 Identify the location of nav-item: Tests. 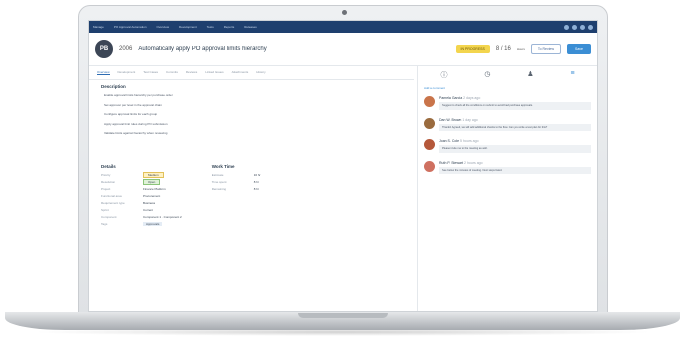
(210, 27).